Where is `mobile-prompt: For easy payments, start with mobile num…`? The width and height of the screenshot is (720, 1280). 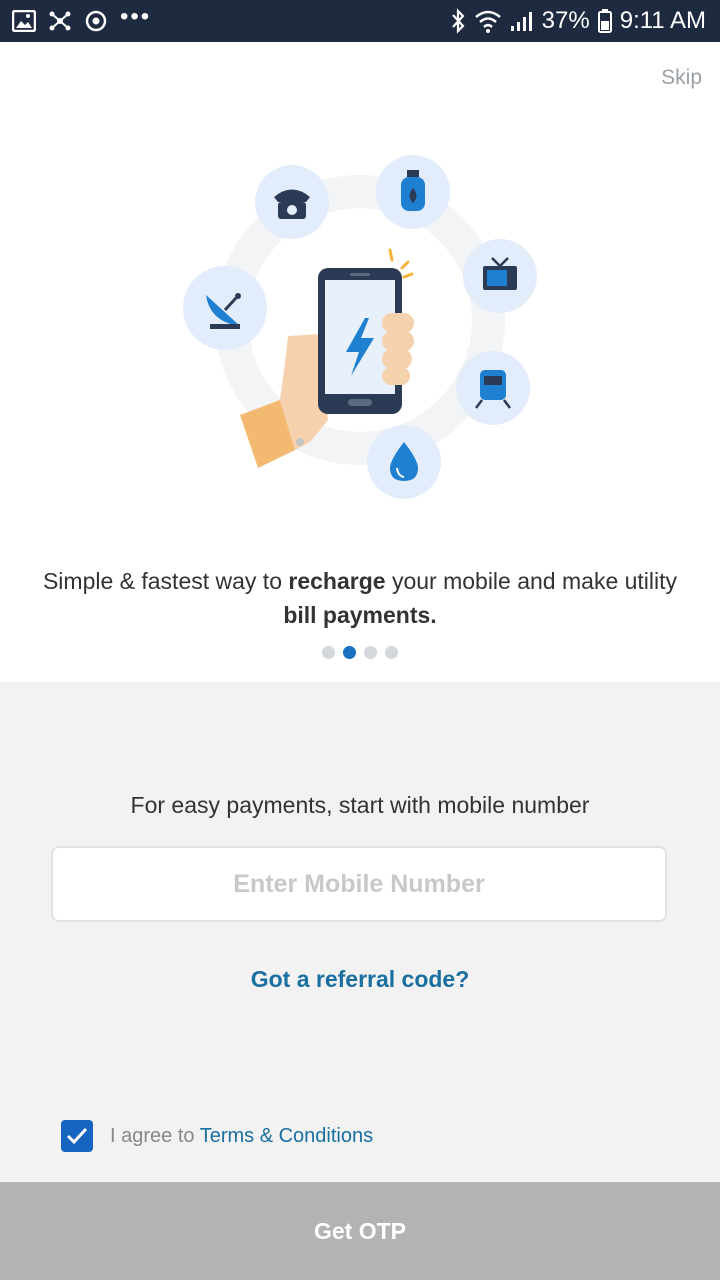
mobile-prompt: For easy payments, start with mobile num… is located at coordinates (360, 805).